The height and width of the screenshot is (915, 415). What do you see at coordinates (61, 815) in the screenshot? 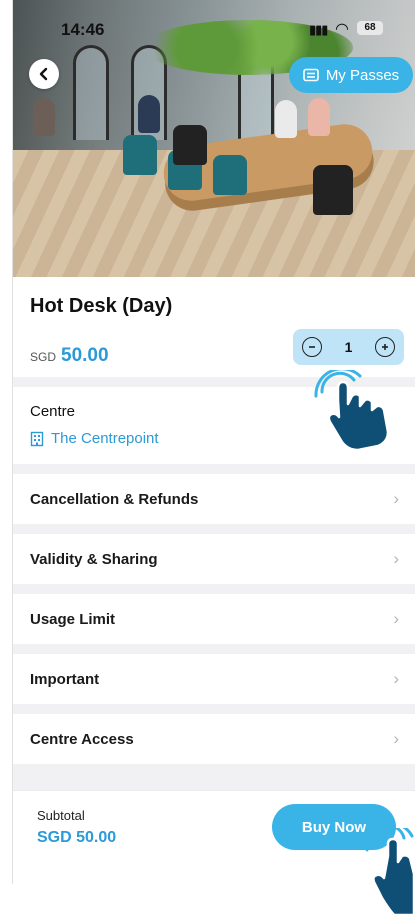
I see `subtotal-label: Subtotal` at bounding box center [61, 815].